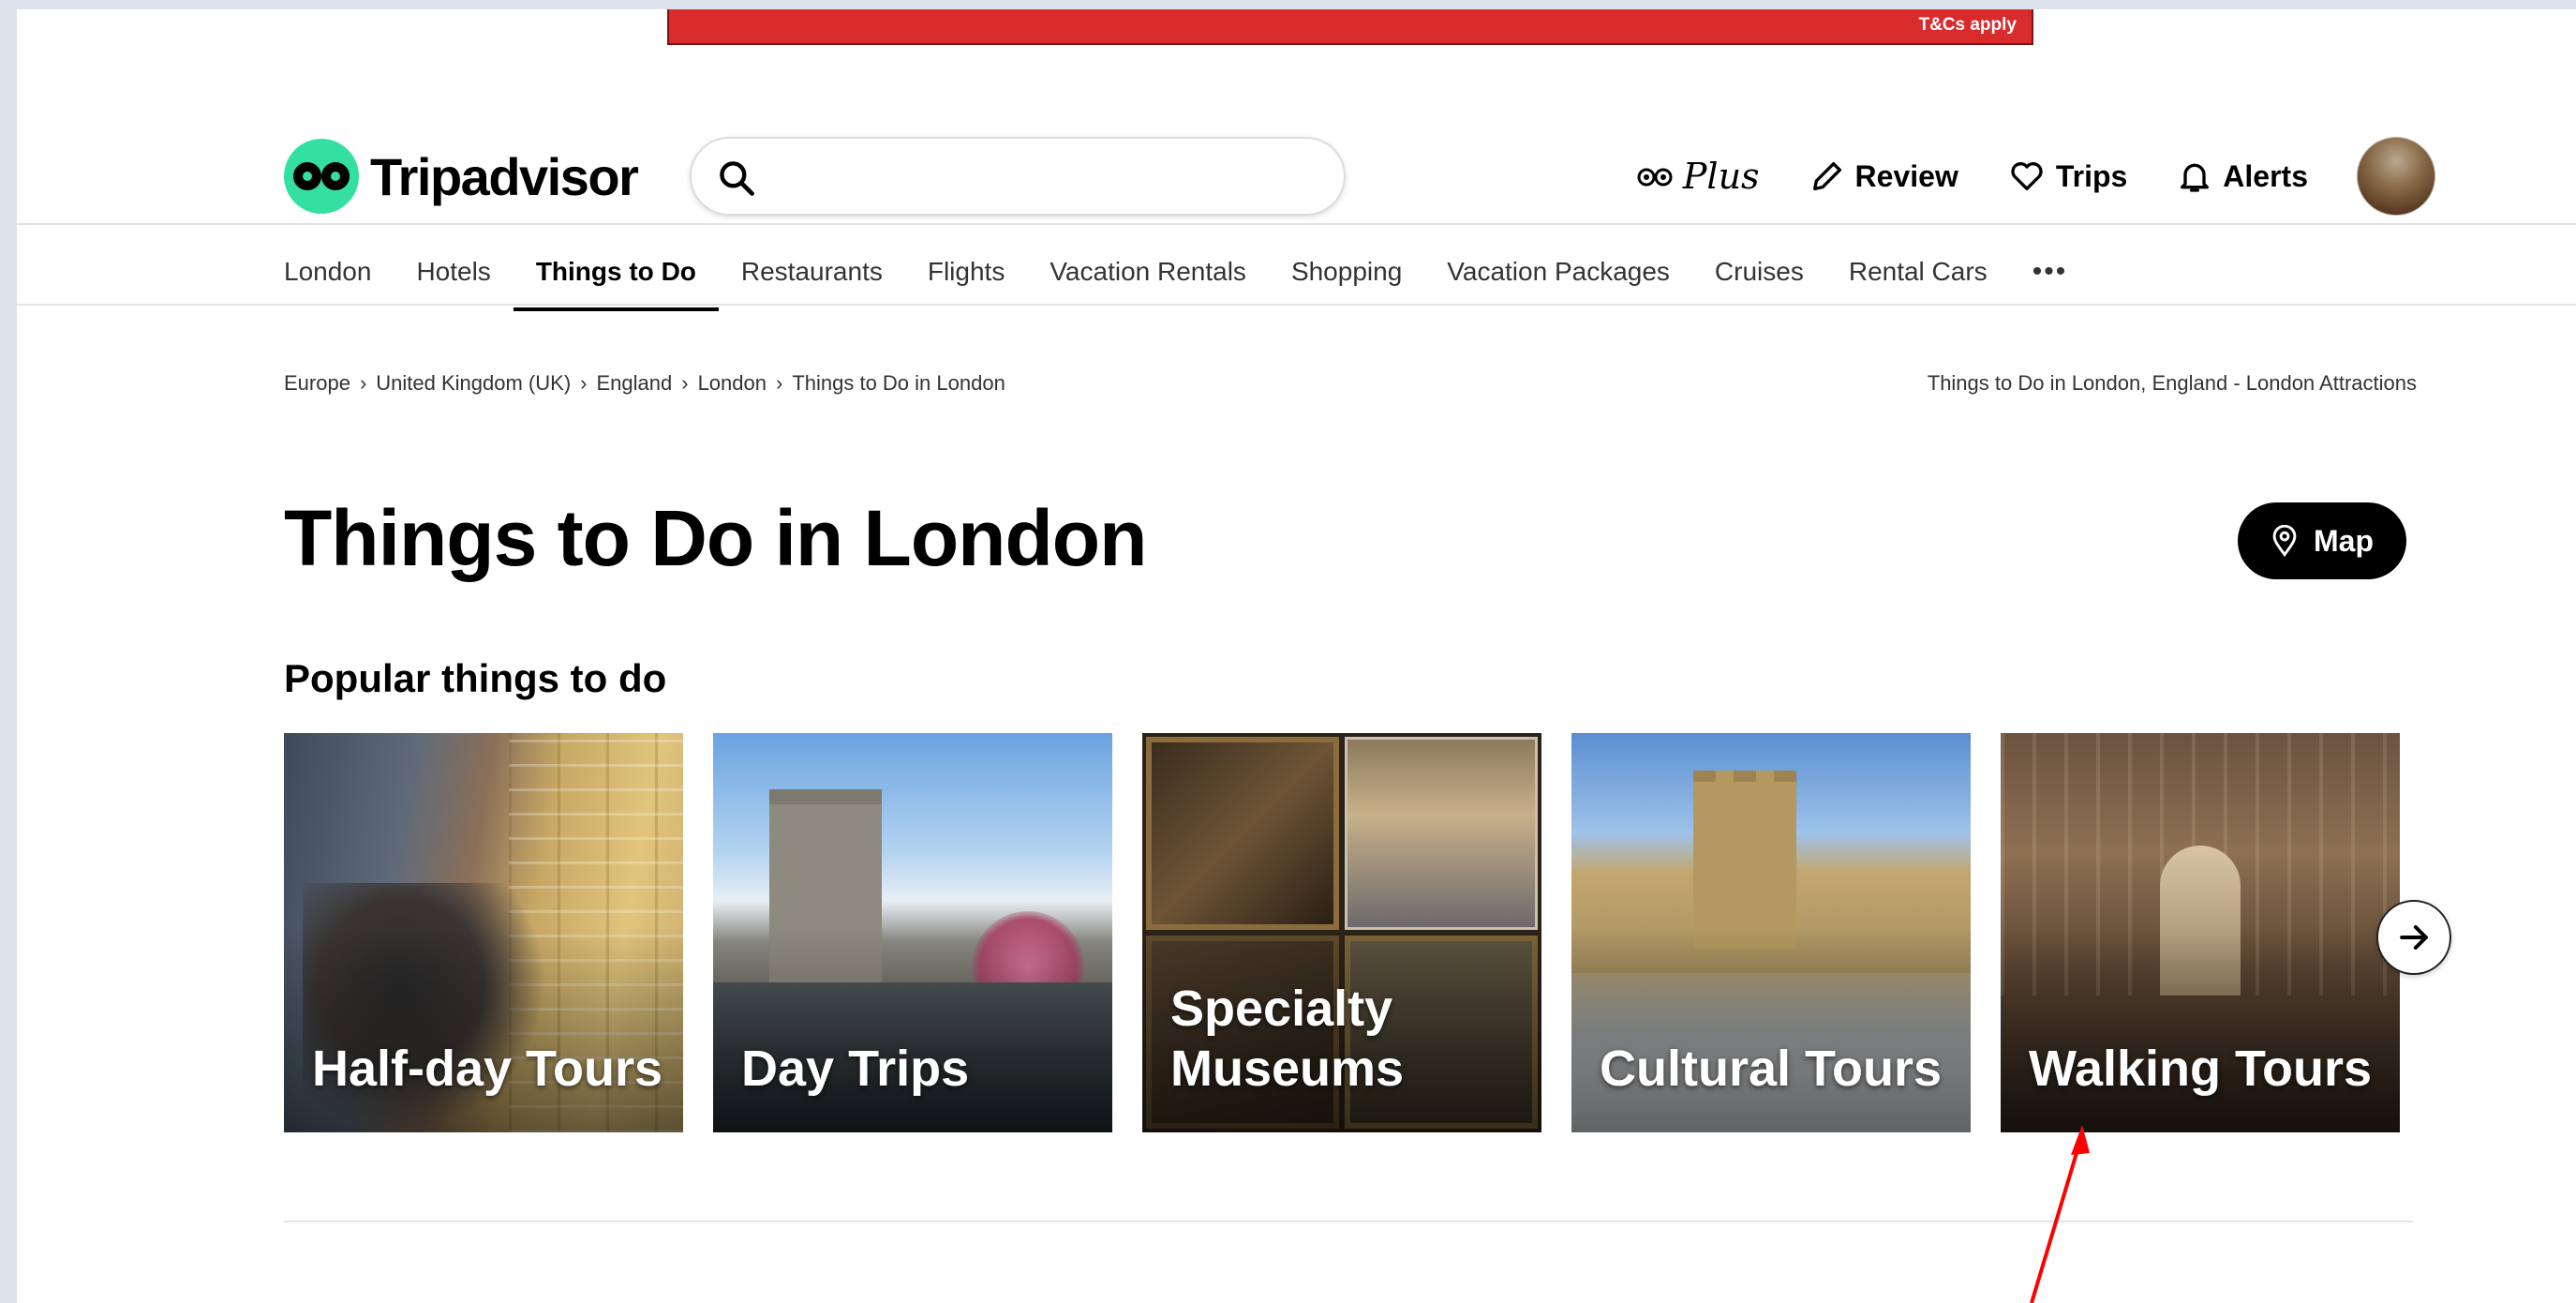 Image resolution: width=2576 pixels, height=1303 pixels. I want to click on tripadvisor-logo: Tripadvisor, so click(461, 177).